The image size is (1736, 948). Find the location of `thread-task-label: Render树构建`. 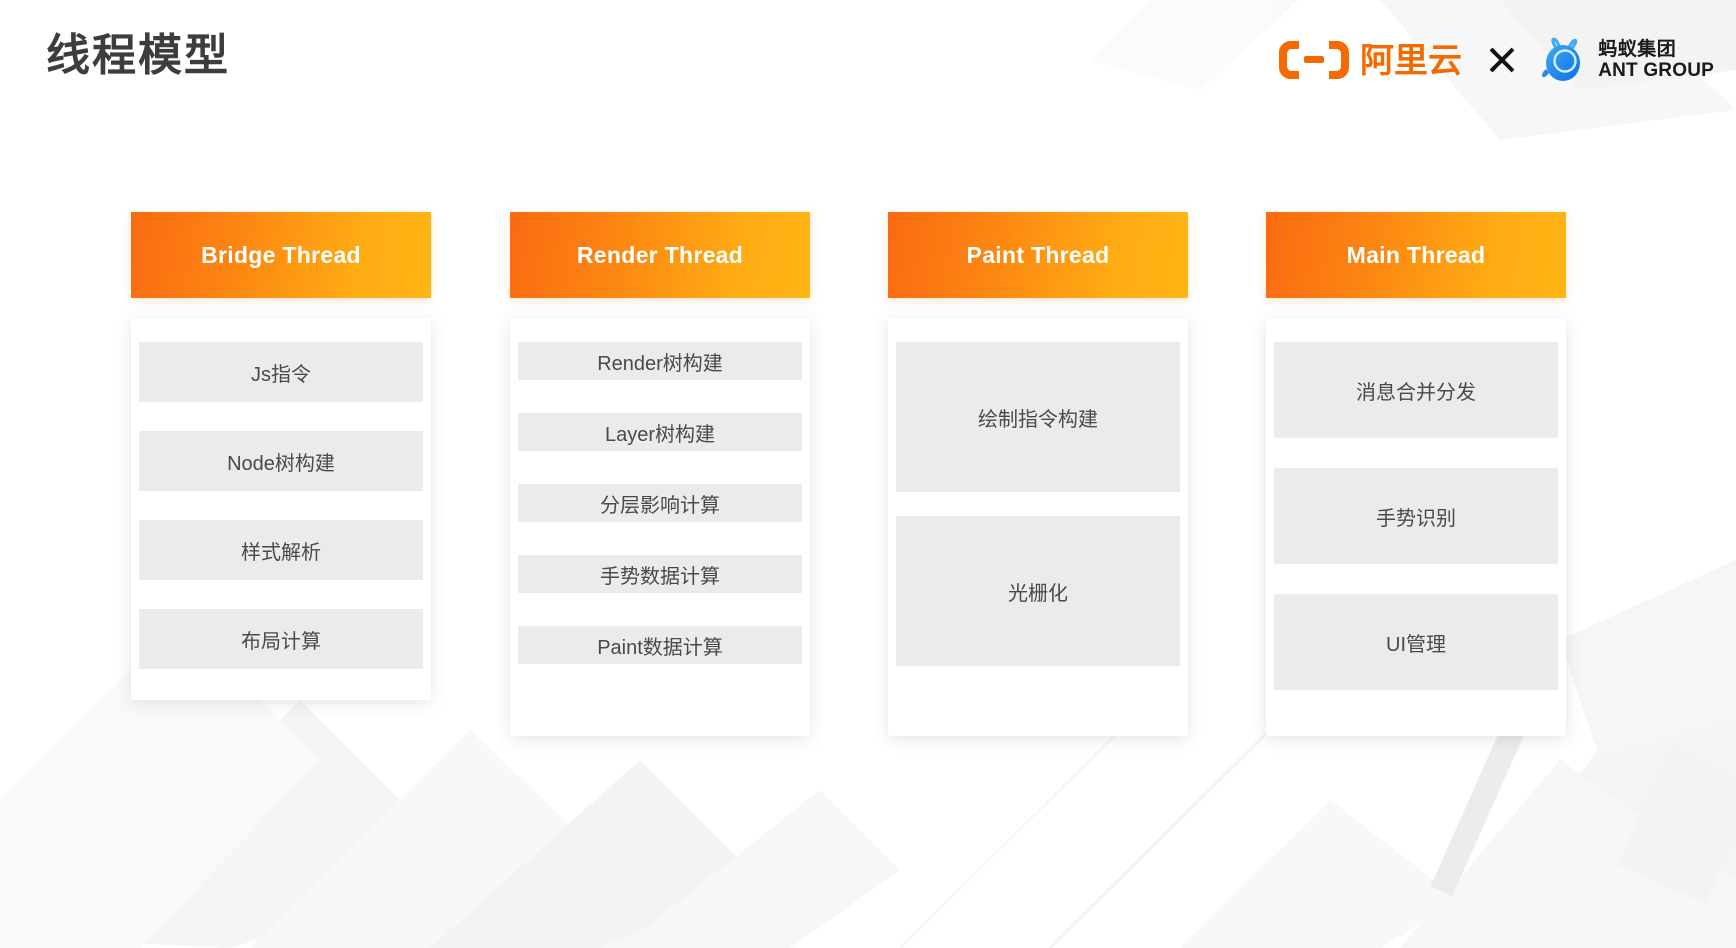

thread-task-label: Render树构建 is located at coordinates (660, 363).